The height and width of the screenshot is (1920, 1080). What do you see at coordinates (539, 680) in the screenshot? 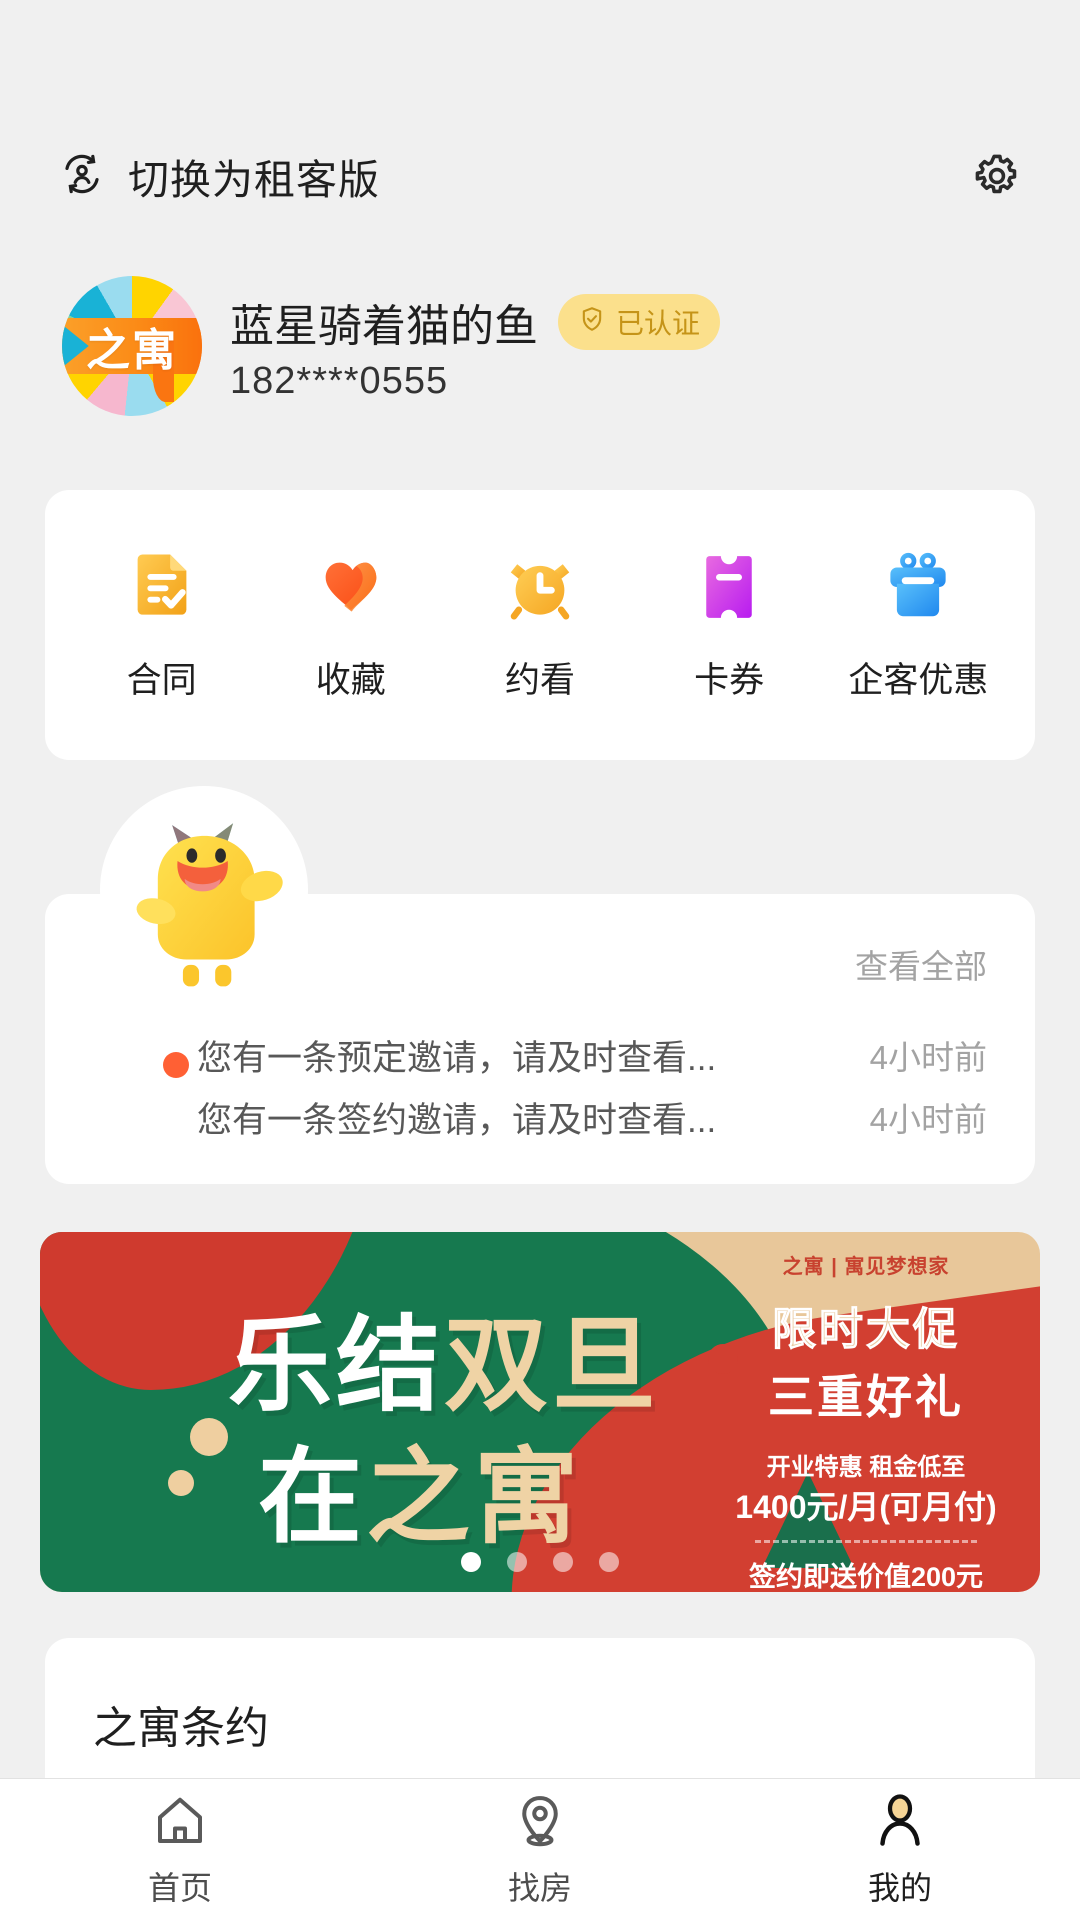
I see `quick-action-label: 约看` at bounding box center [539, 680].